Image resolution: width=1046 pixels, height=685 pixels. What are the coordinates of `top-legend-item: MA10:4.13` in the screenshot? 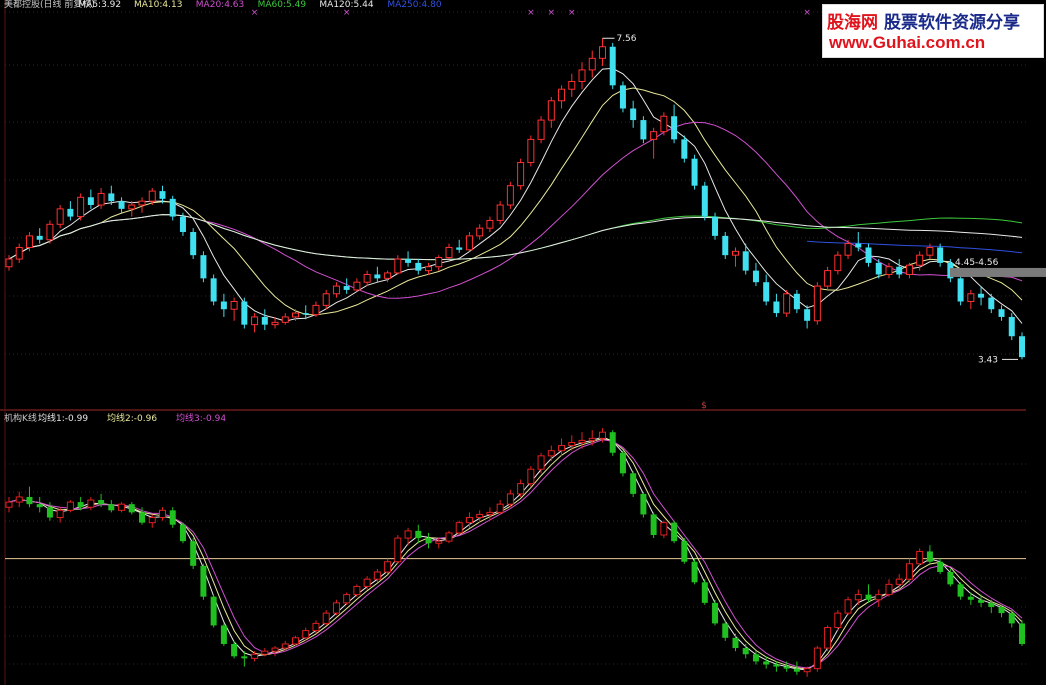 It's located at (158, 5).